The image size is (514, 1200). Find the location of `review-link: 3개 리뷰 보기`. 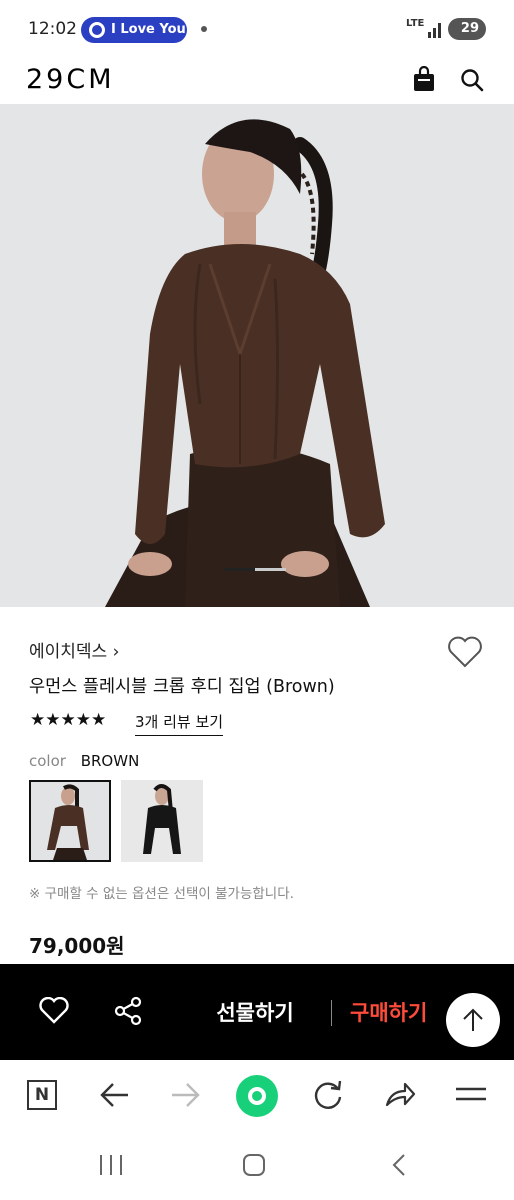

review-link: 3개 리뷰 보기 is located at coordinates (179, 723).